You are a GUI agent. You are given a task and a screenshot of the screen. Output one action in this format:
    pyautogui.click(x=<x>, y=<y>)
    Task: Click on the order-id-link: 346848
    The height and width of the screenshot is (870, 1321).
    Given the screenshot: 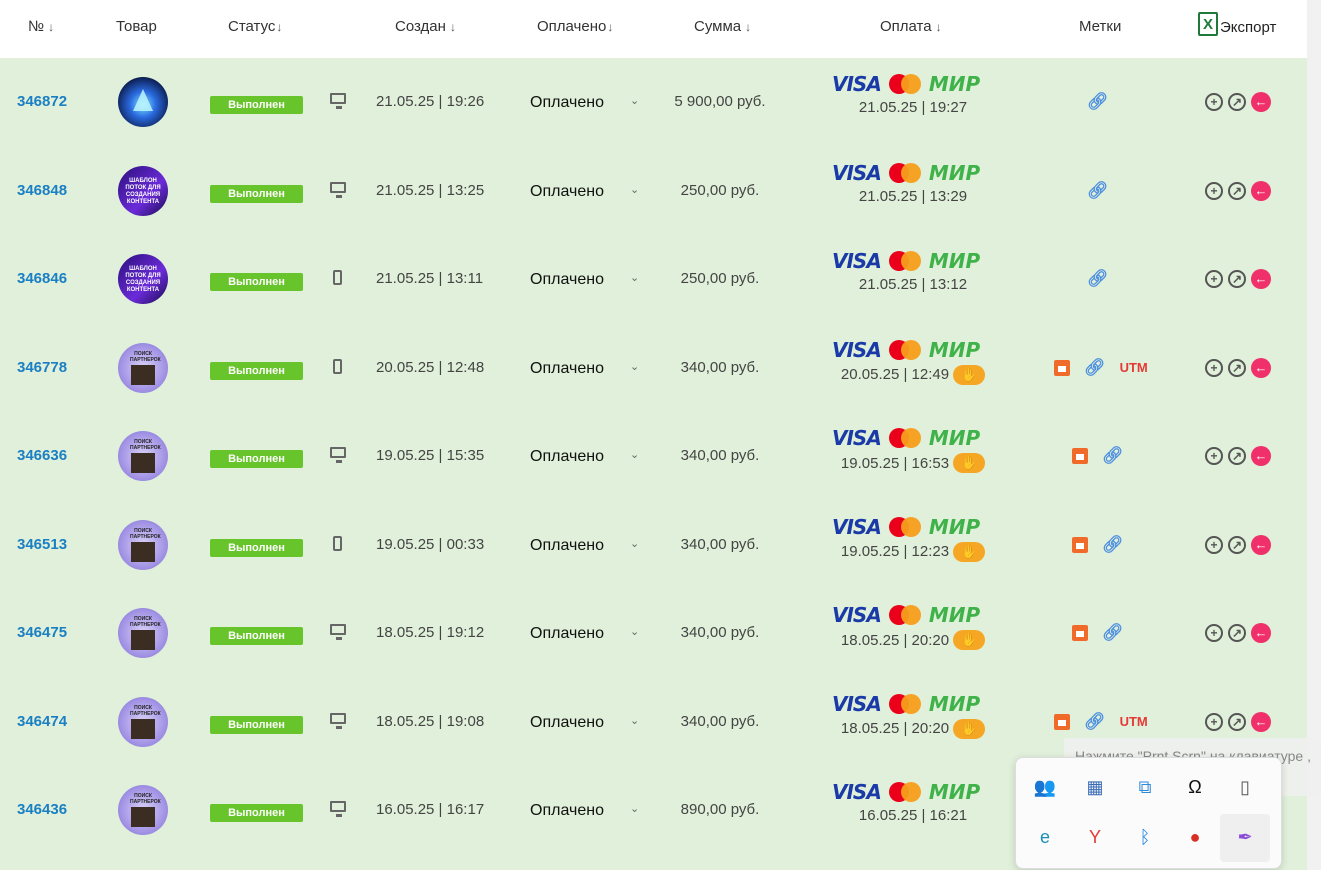 What is the action you would take?
    pyautogui.click(x=42, y=190)
    